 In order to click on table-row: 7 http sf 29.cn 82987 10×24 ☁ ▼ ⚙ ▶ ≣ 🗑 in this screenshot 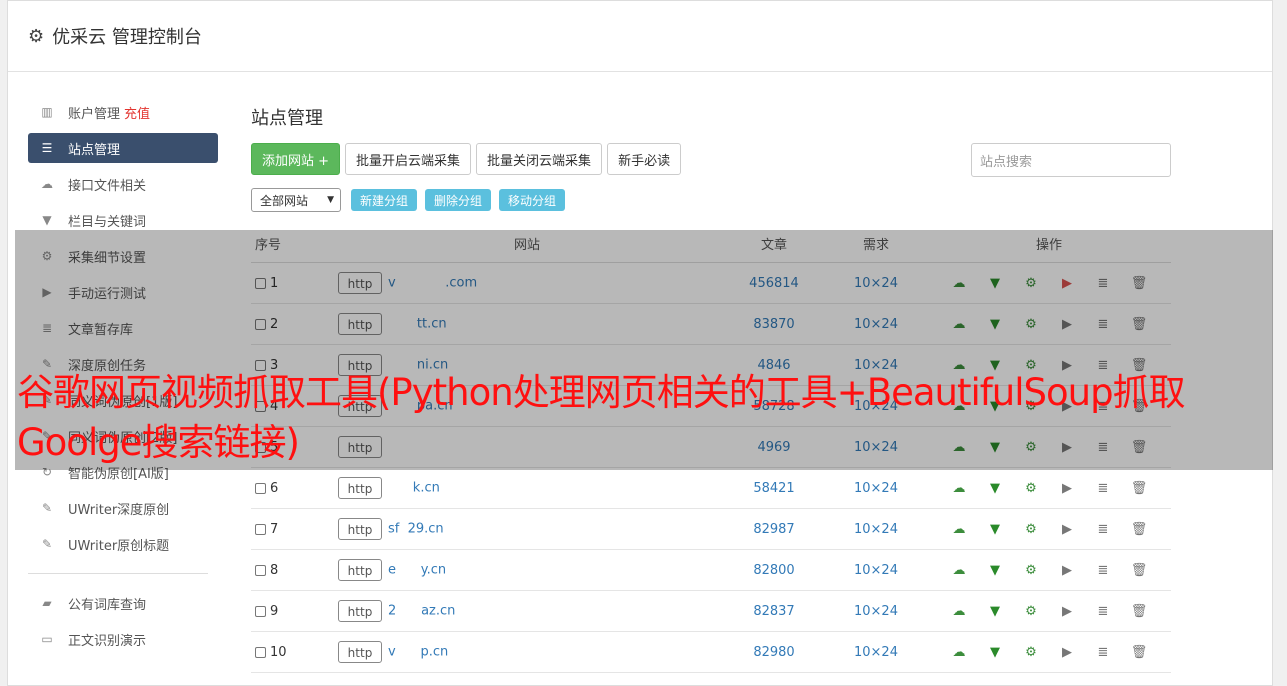, I will do `click(711, 529)`.